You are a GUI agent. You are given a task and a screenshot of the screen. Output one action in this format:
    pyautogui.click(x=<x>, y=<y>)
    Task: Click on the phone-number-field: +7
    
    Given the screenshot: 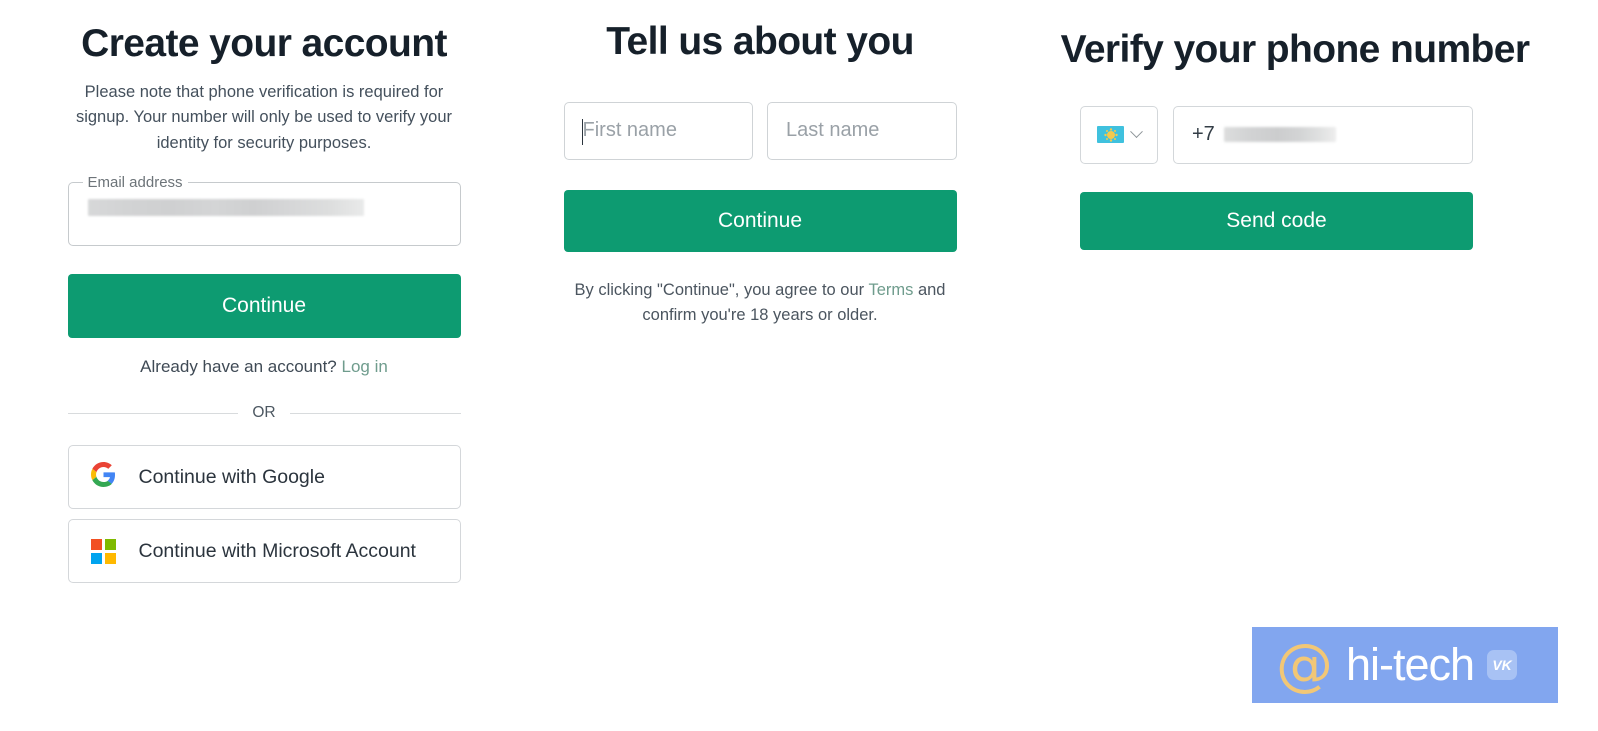 What is the action you would take?
    pyautogui.click(x=1323, y=134)
    